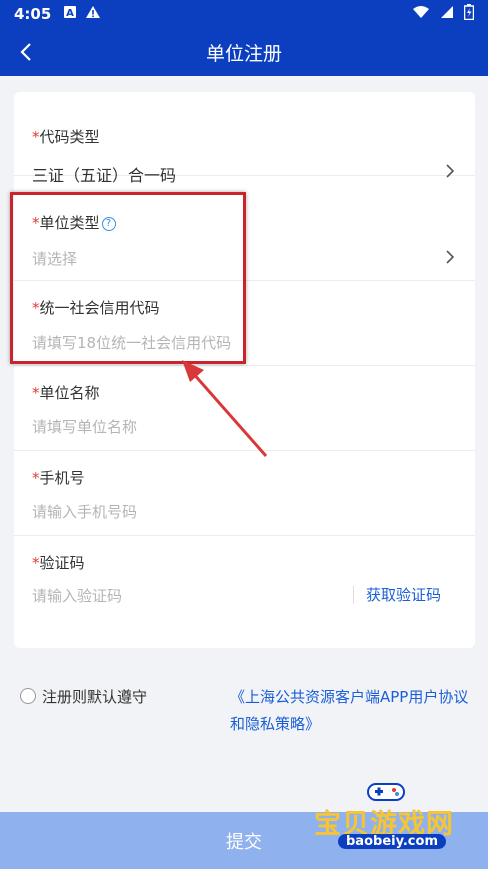 This screenshot has height=869, width=488. I want to click on highlight-box, so click(128, 278).